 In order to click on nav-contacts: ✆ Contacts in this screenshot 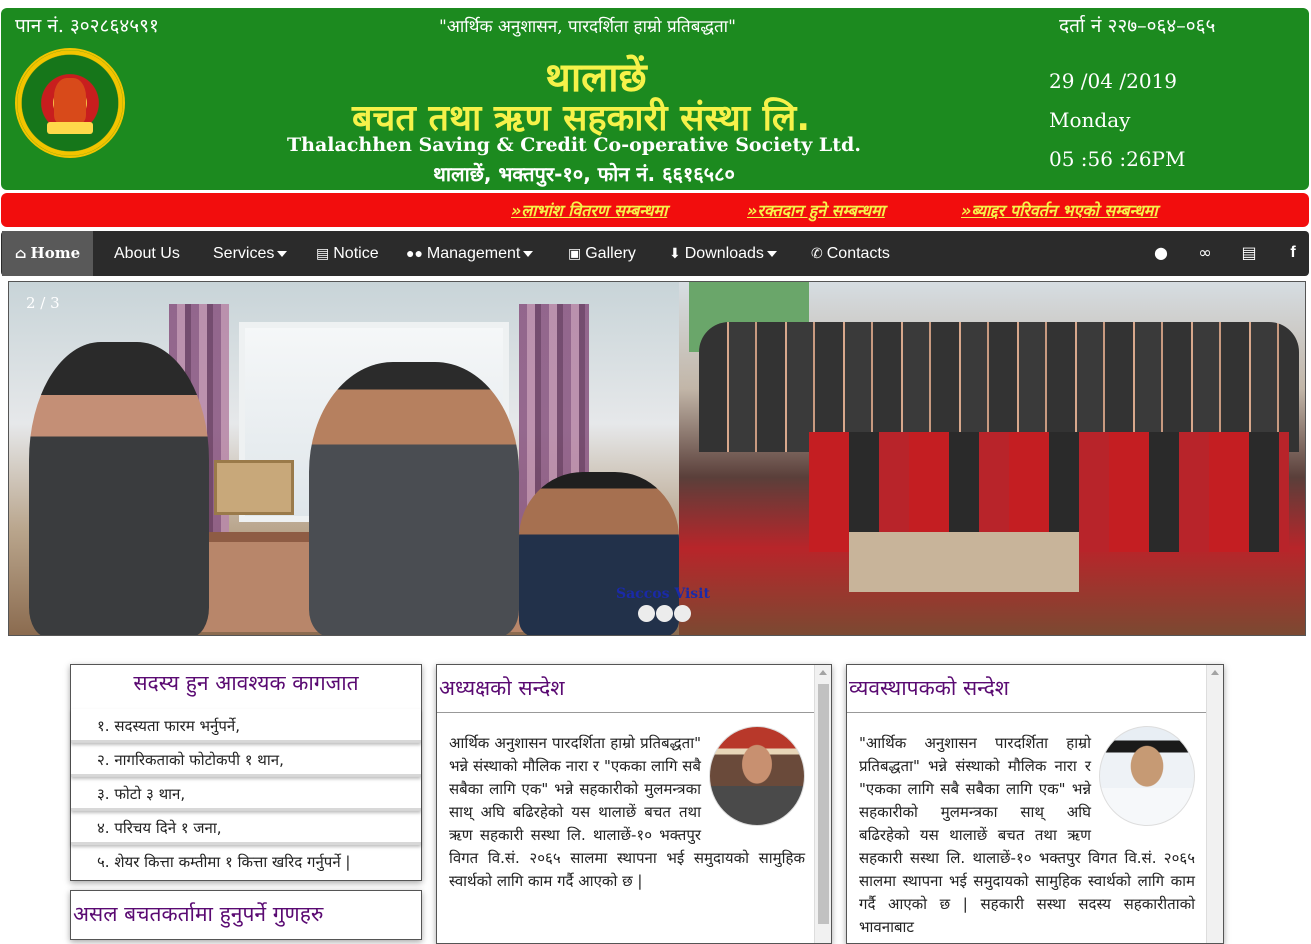, I will do `click(850, 253)`.